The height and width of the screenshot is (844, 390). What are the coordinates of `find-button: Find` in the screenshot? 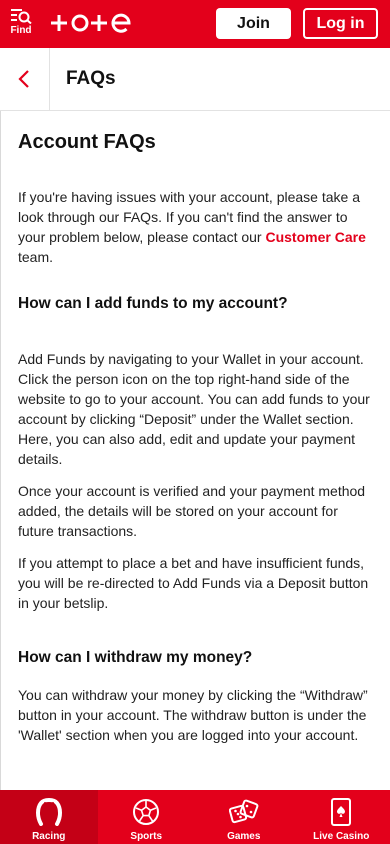 It's located at (21, 25).